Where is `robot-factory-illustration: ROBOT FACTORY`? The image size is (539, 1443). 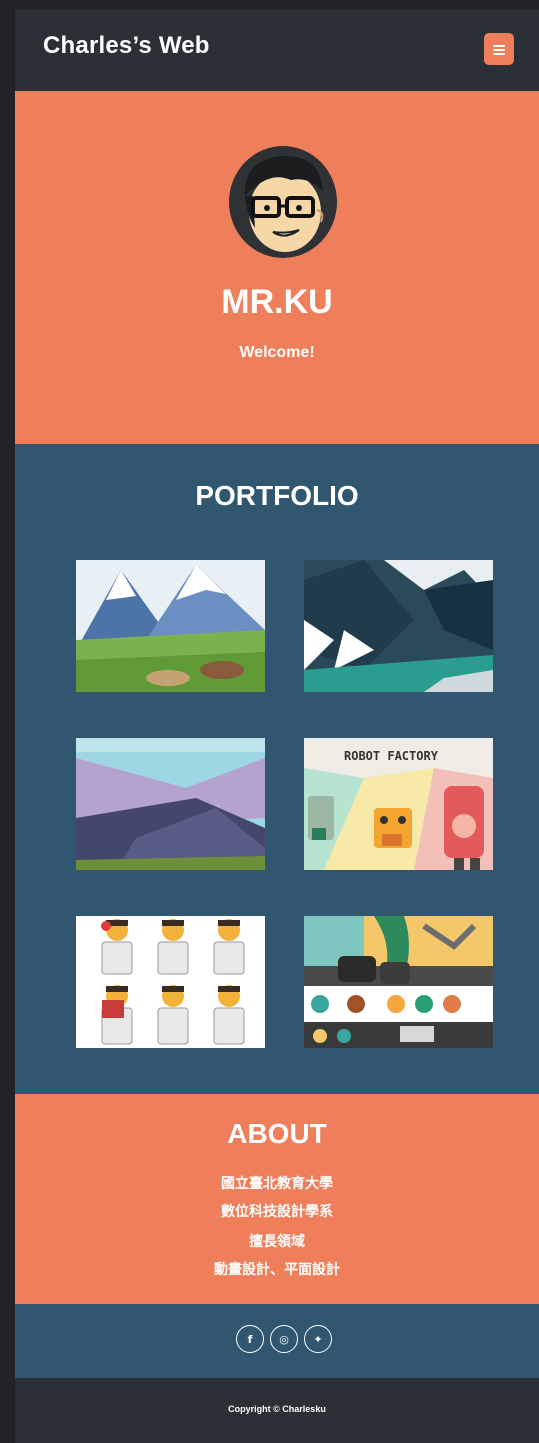
robot-factory-illustration: ROBOT FACTORY is located at coordinates (398, 804).